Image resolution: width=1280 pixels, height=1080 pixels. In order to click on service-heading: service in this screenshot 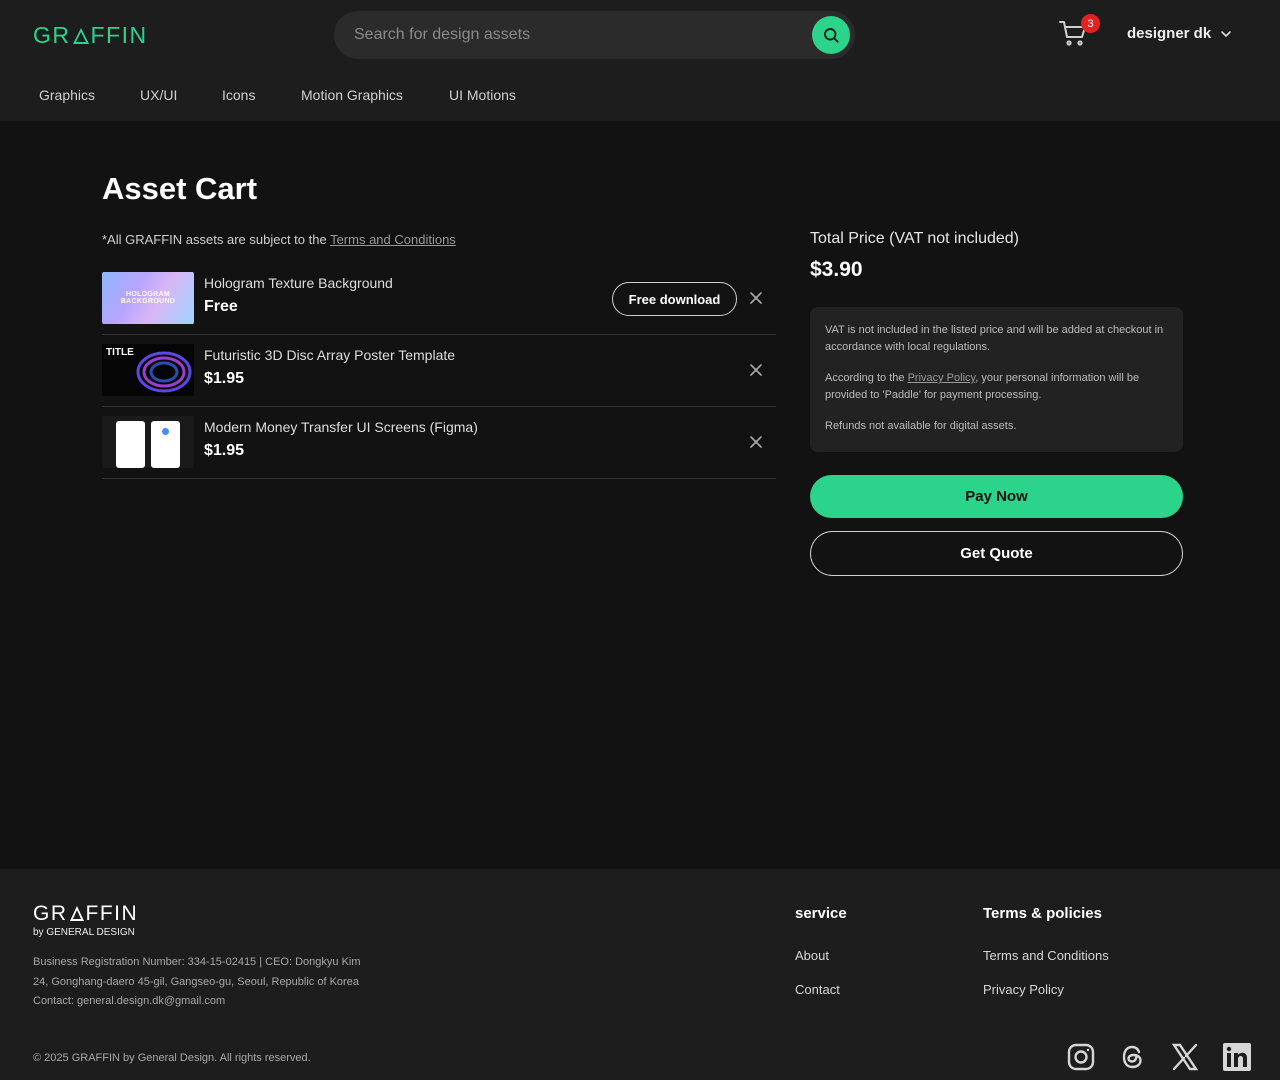, I will do `click(821, 913)`.